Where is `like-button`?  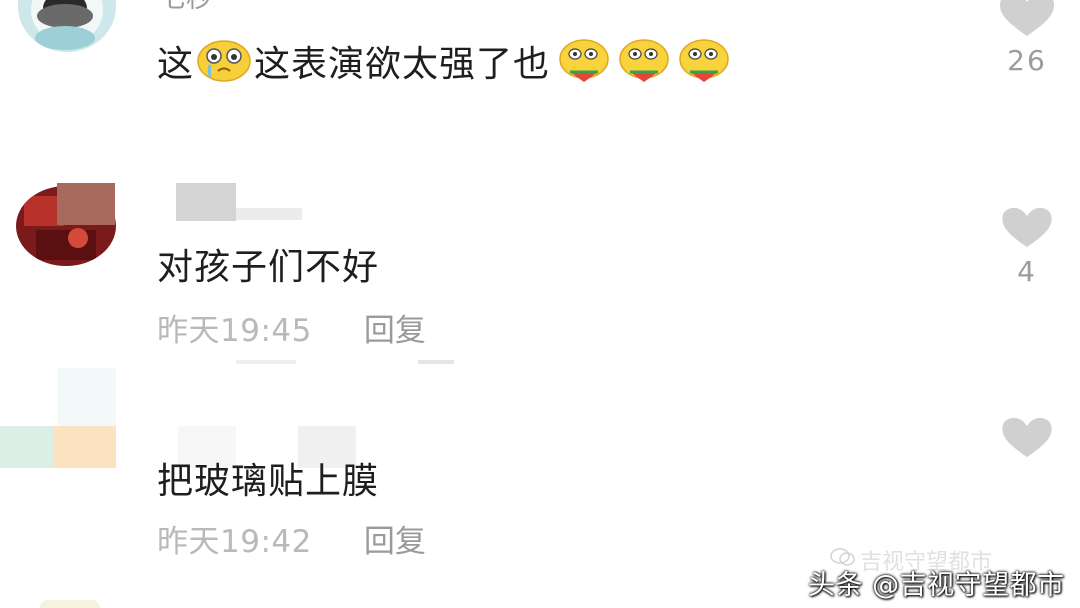 like-button is located at coordinates (1027, 441).